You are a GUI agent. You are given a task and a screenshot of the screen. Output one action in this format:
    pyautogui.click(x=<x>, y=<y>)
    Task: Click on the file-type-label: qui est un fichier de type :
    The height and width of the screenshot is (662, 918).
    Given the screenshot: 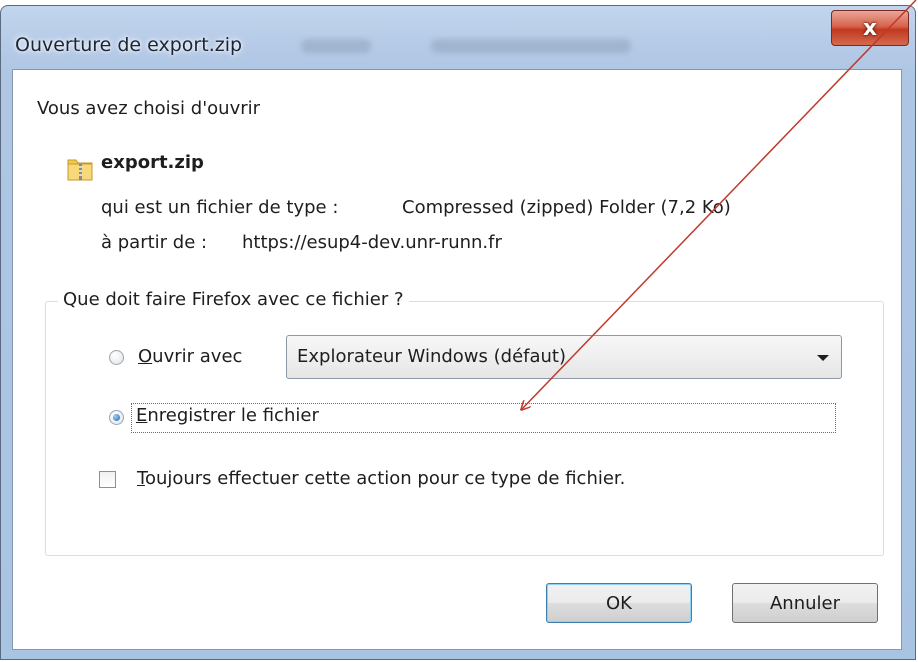 What is the action you would take?
    pyautogui.click(x=220, y=207)
    